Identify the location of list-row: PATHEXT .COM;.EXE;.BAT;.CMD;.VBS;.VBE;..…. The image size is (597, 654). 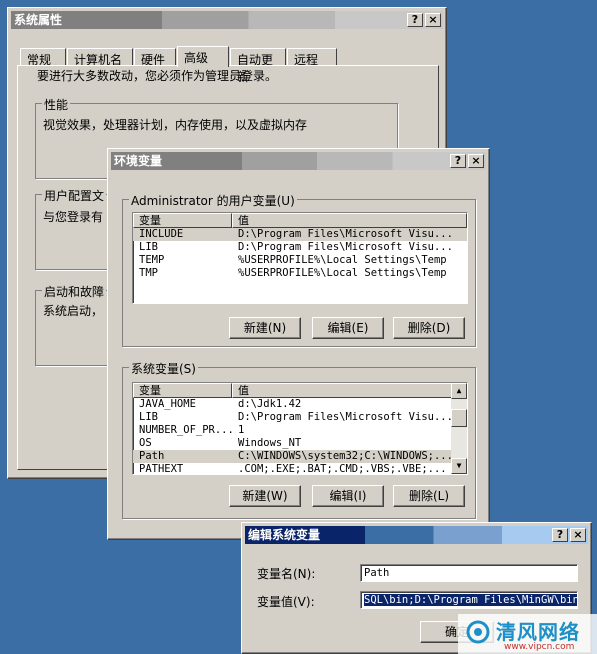
(300, 469).